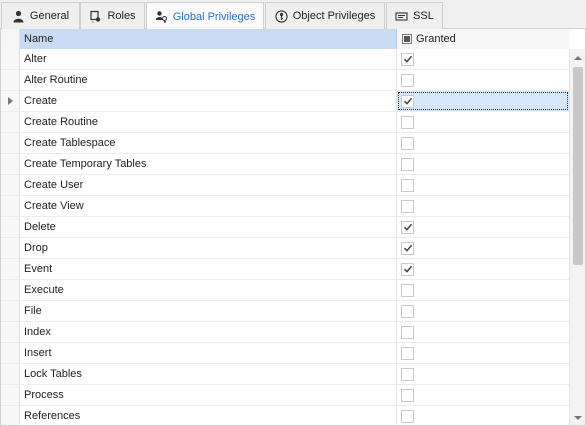 This screenshot has height=426, width=586. Describe the element at coordinates (208, 269) in the screenshot. I see `privilege-name-cell: Event` at that location.